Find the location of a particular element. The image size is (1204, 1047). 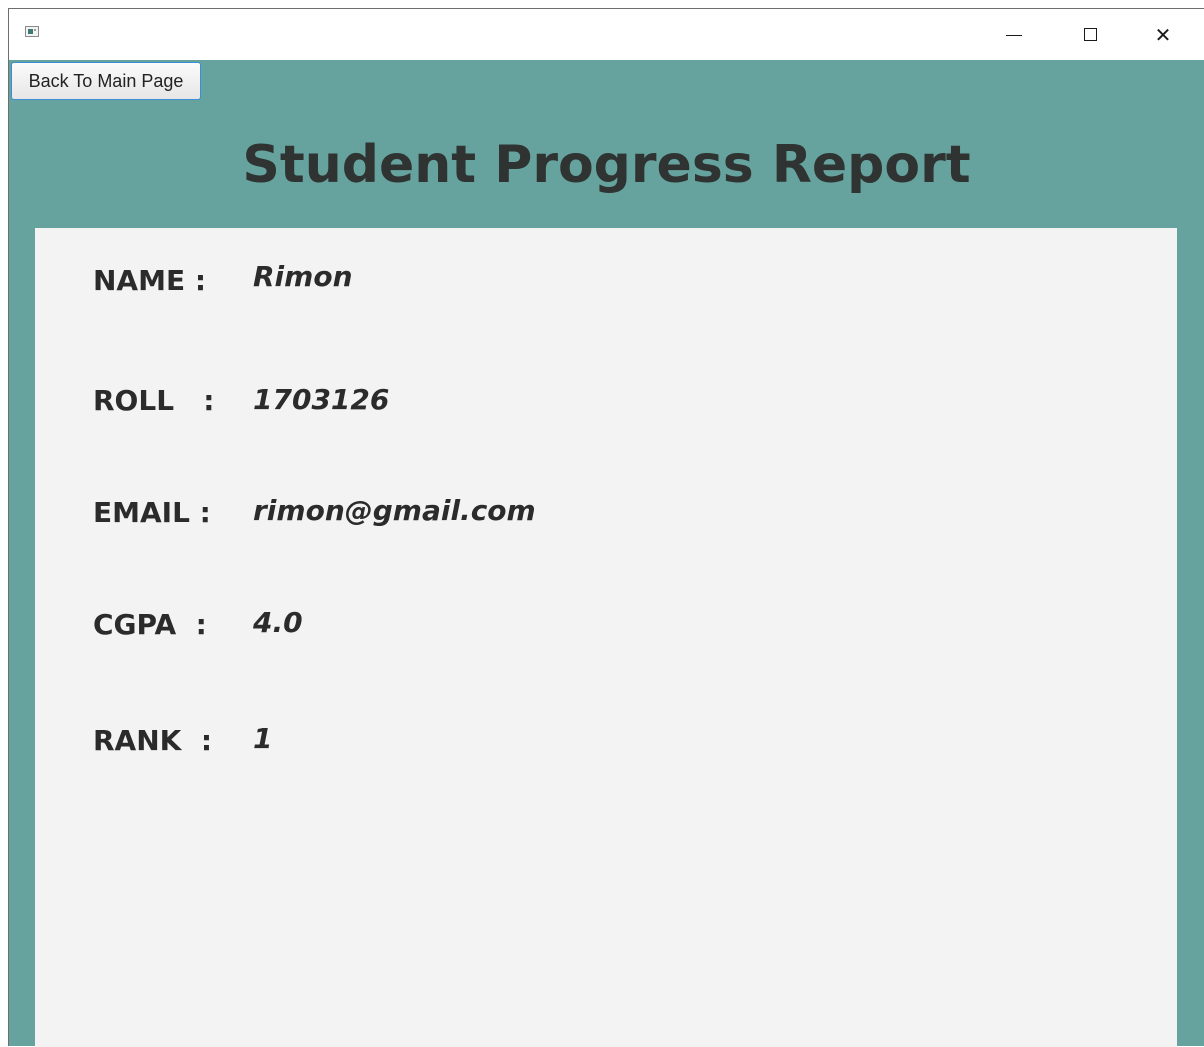

minimize-icon is located at coordinates (1014, 35).